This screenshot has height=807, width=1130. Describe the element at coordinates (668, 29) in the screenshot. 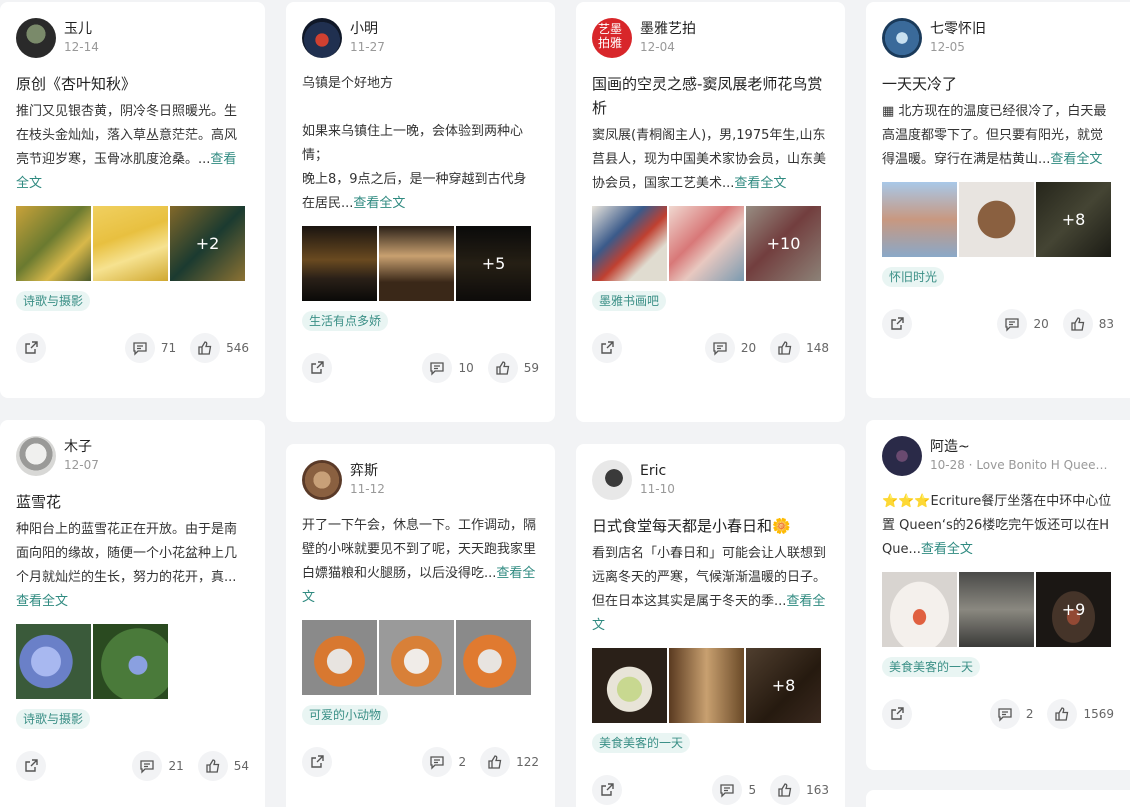

I see `author-name: 墨雅艺拍` at that location.